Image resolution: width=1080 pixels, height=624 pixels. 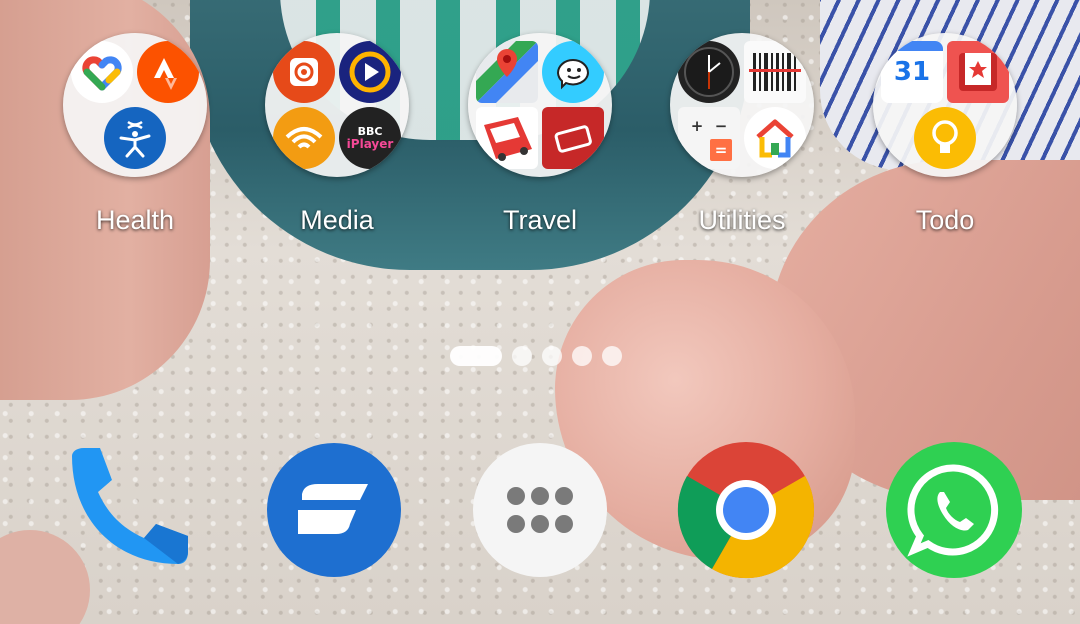 I want to click on google-calendar-icon: 31, so click(x=912, y=72).